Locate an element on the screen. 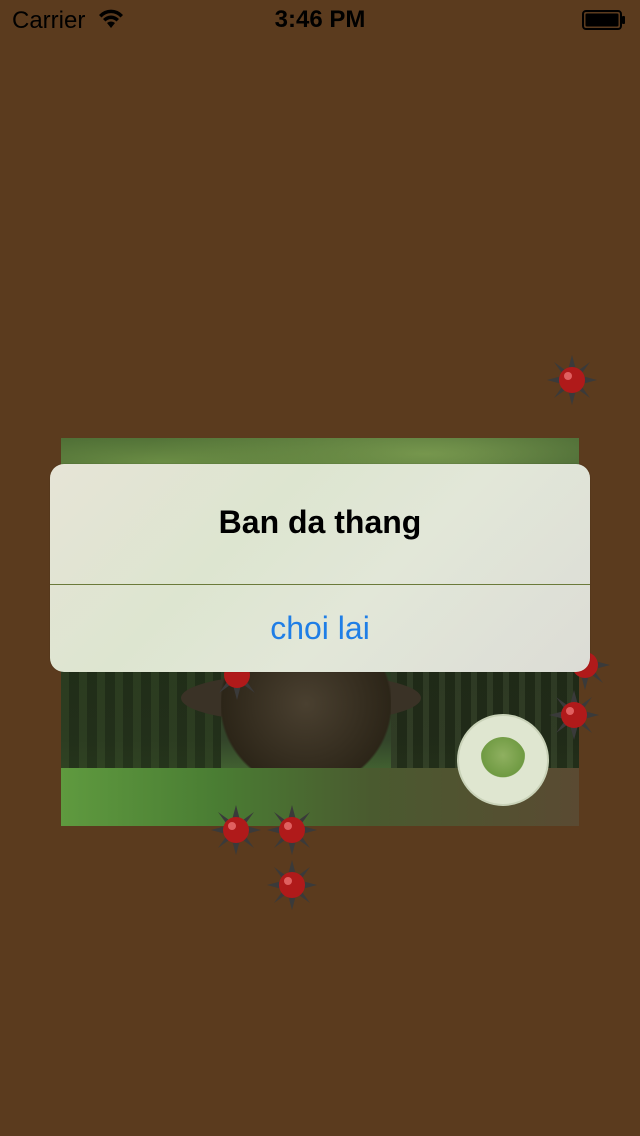  alert-title: Ban da thang is located at coordinates (320, 522).